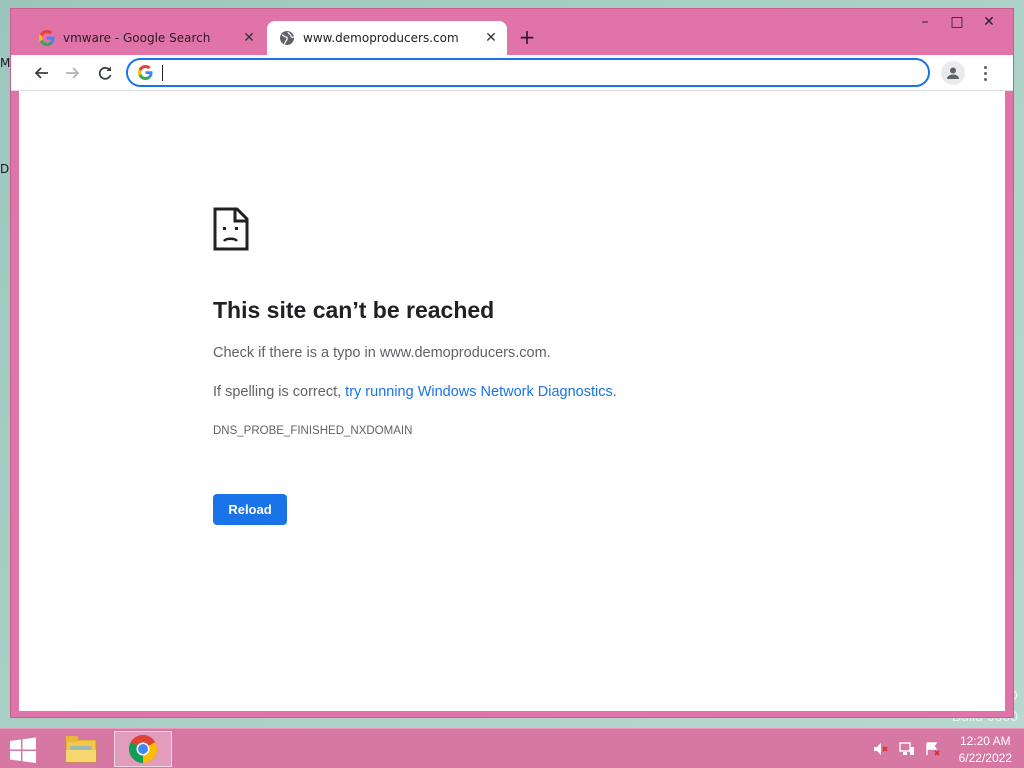  I want to click on action-center-flag-icon, so click(933, 749).